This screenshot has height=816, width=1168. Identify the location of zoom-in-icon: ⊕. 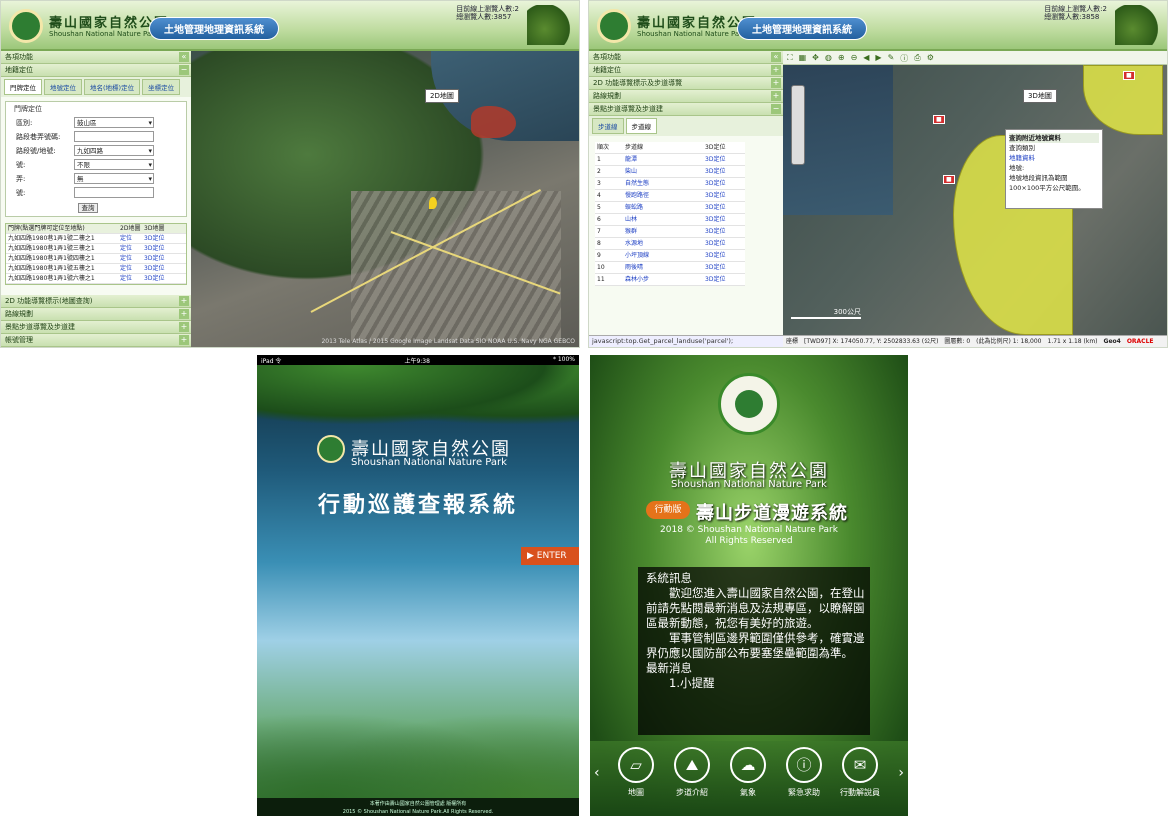
(841, 57).